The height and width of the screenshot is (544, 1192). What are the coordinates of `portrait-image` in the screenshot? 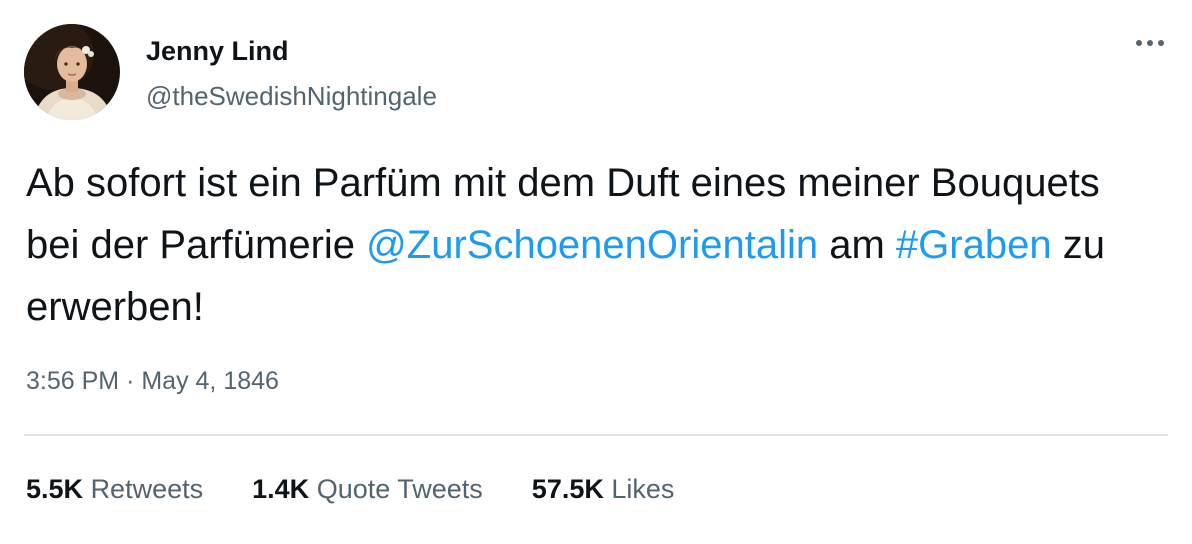 It's located at (72, 72).